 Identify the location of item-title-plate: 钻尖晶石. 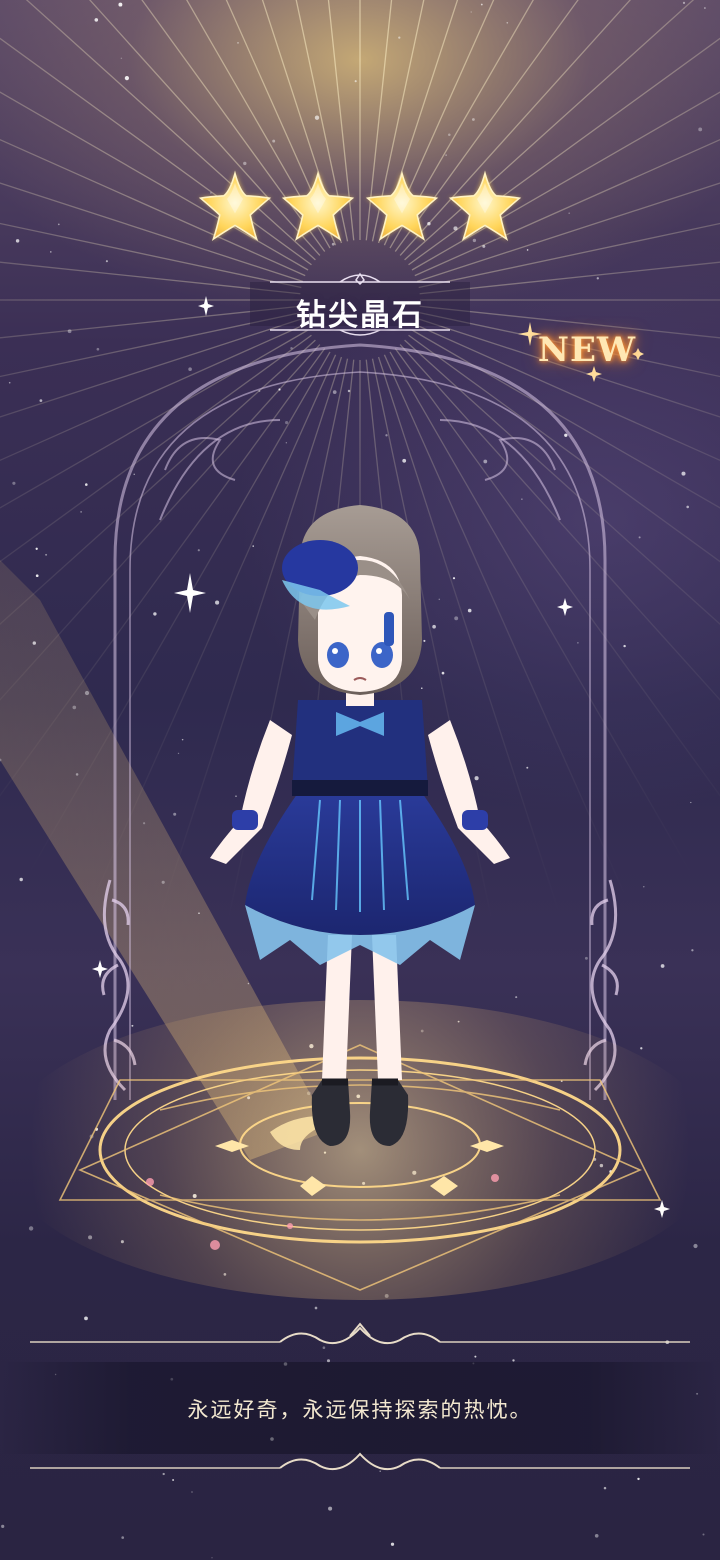
(360, 304).